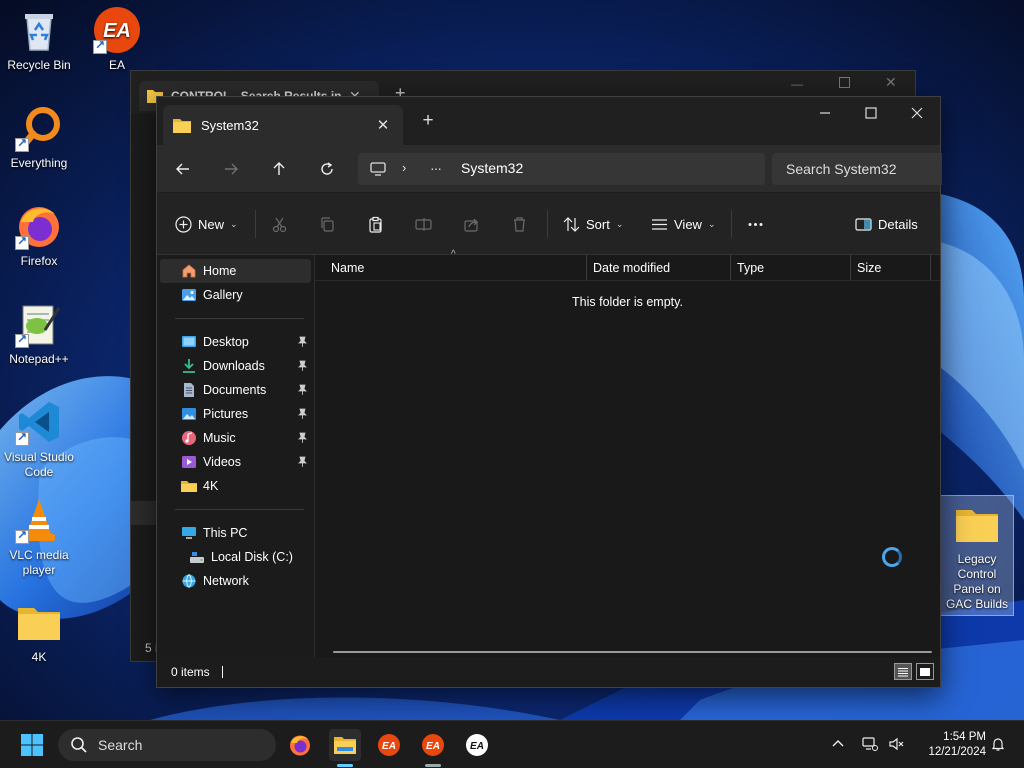 This screenshot has height=768, width=1024. I want to click on taskbar-ea-app: EA, so click(389, 745).